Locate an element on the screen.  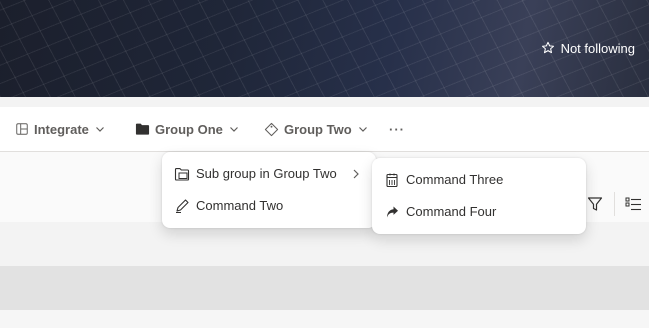
group-one-button: Group One is located at coordinates (187, 129).